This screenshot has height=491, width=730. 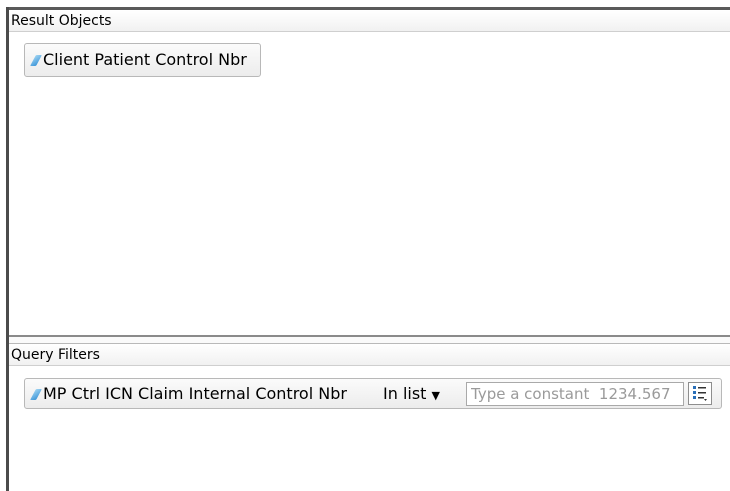 What do you see at coordinates (369, 21) in the screenshot?
I see `result-objects-header: Result Objects` at bounding box center [369, 21].